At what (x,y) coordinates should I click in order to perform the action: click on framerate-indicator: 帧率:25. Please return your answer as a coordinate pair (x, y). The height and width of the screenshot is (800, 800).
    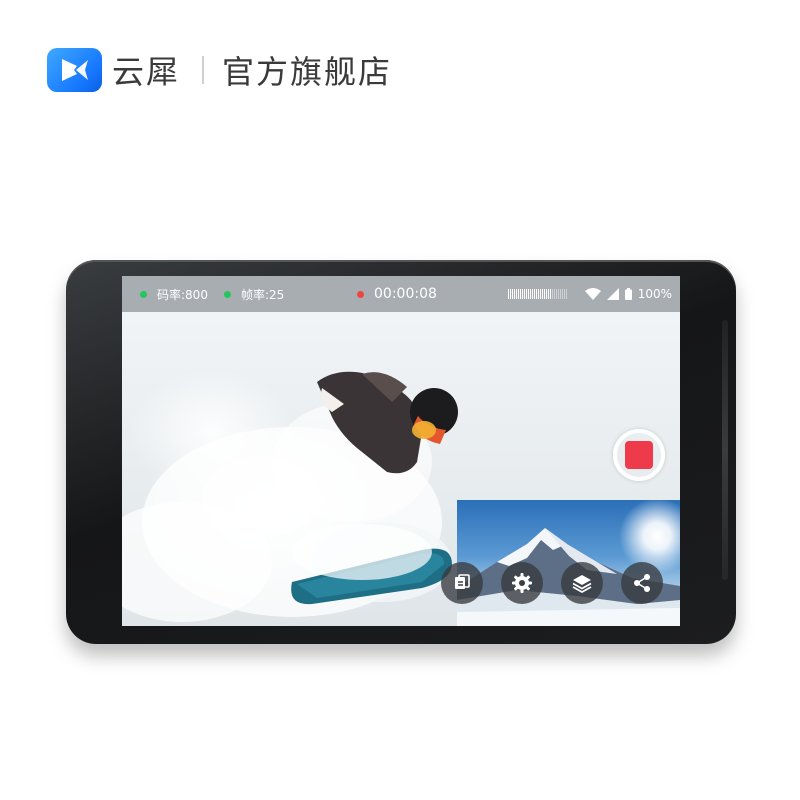
    Looking at the image, I should click on (254, 294).